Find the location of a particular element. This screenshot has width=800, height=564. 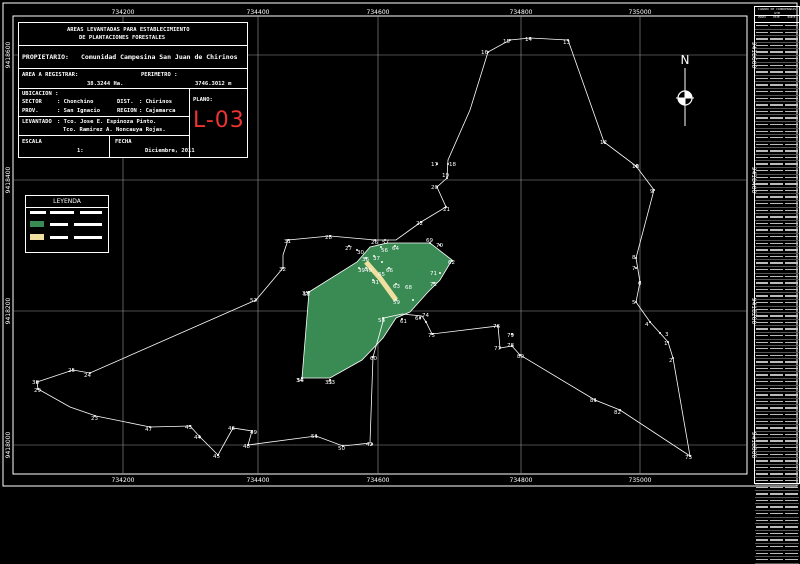

table-header-este: ESTE is located at coordinates (776, 17).